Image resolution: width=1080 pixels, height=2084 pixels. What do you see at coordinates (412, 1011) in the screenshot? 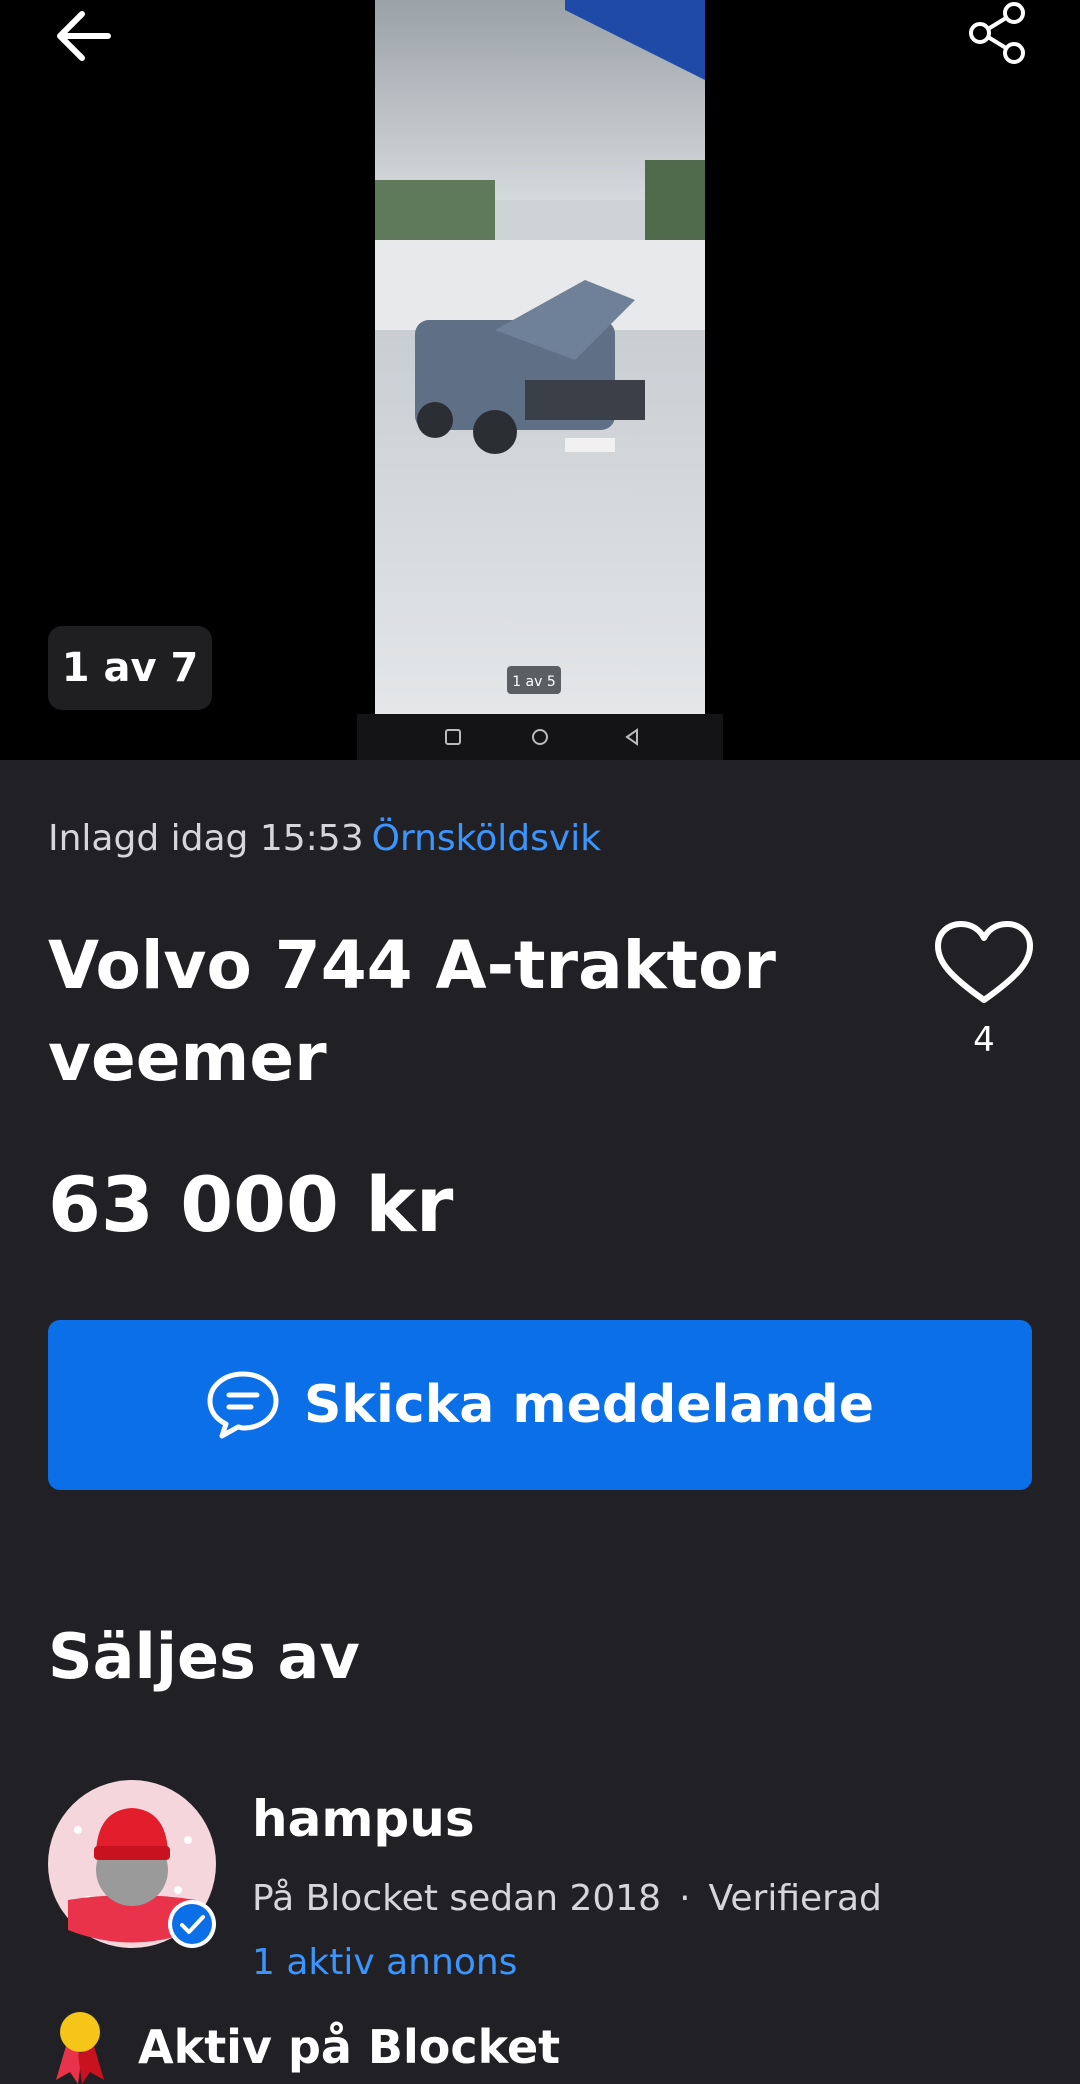
I see `listing-title: Volvo 744 A-traktor veemer` at bounding box center [412, 1011].